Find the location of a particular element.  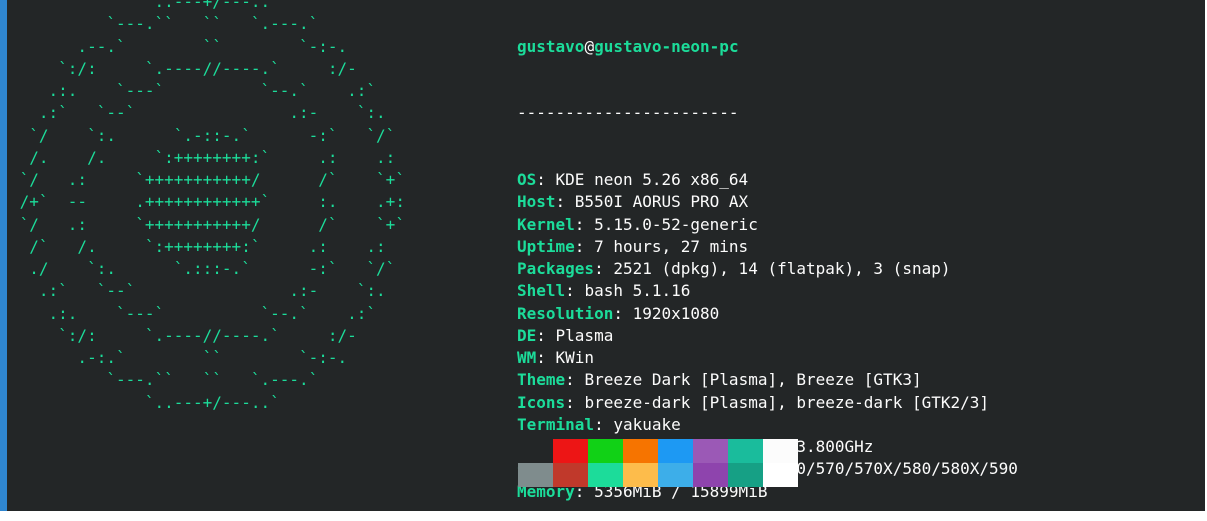

info-line-os: OS: KDE neon 5.26 x86_64 is located at coordinates (633, 179).